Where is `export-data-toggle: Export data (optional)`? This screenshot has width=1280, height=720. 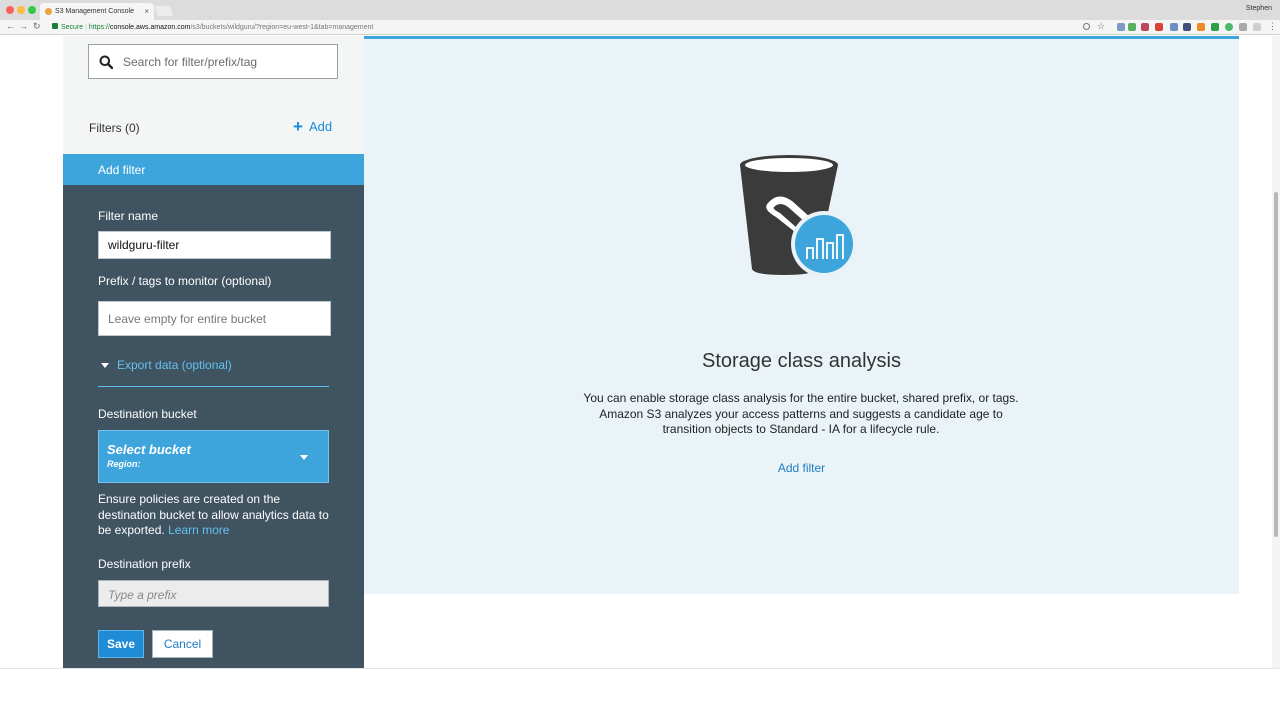 export-data-toggle: Export data (optional) is located at coordinates (166, 365).